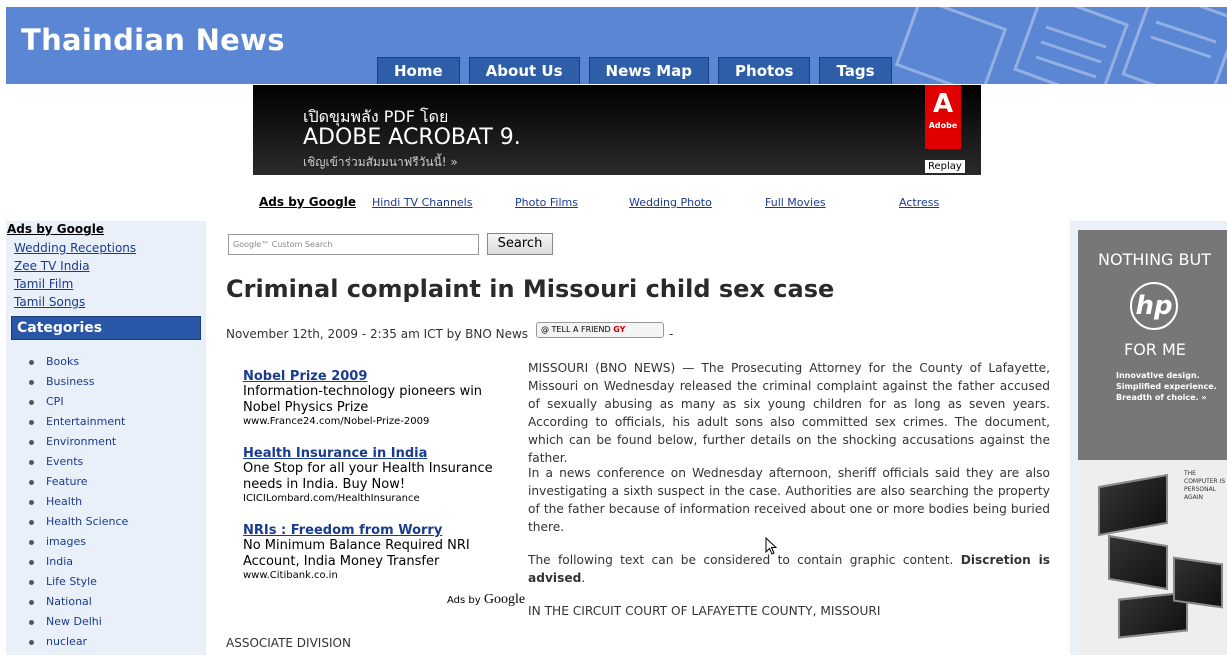 The width and height of the screenshot is (1227, 655). Describe the element at coordinates (581, 329) in the screenshot. I see `tell-a-friend-label: TELL A FRIEND` at that location.